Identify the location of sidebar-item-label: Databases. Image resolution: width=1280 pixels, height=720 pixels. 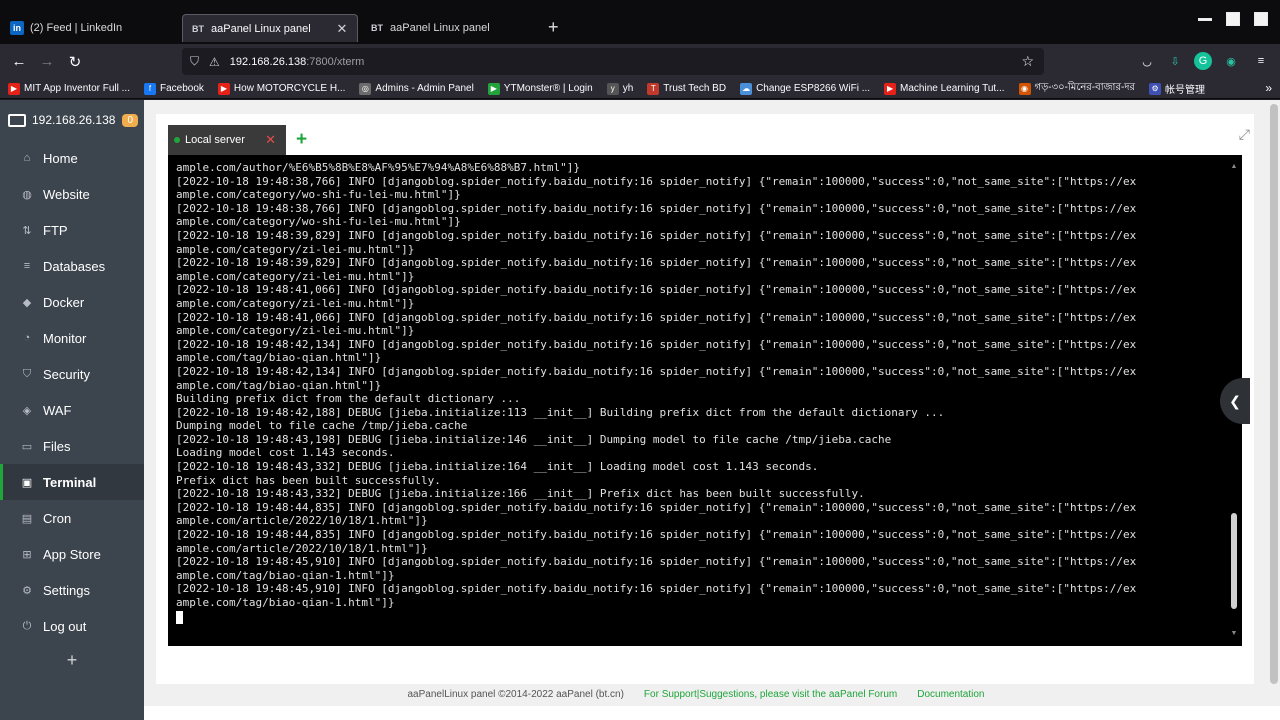
(74, 266).